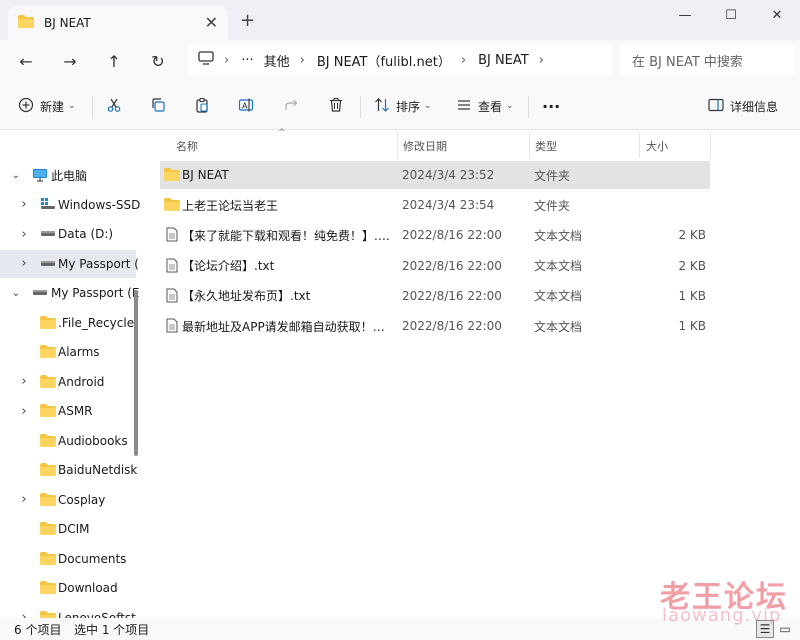  Describe the element at coordinates (82, 499) in the screenshot. I see `sidebar-item-label: Cosplay` at that location.